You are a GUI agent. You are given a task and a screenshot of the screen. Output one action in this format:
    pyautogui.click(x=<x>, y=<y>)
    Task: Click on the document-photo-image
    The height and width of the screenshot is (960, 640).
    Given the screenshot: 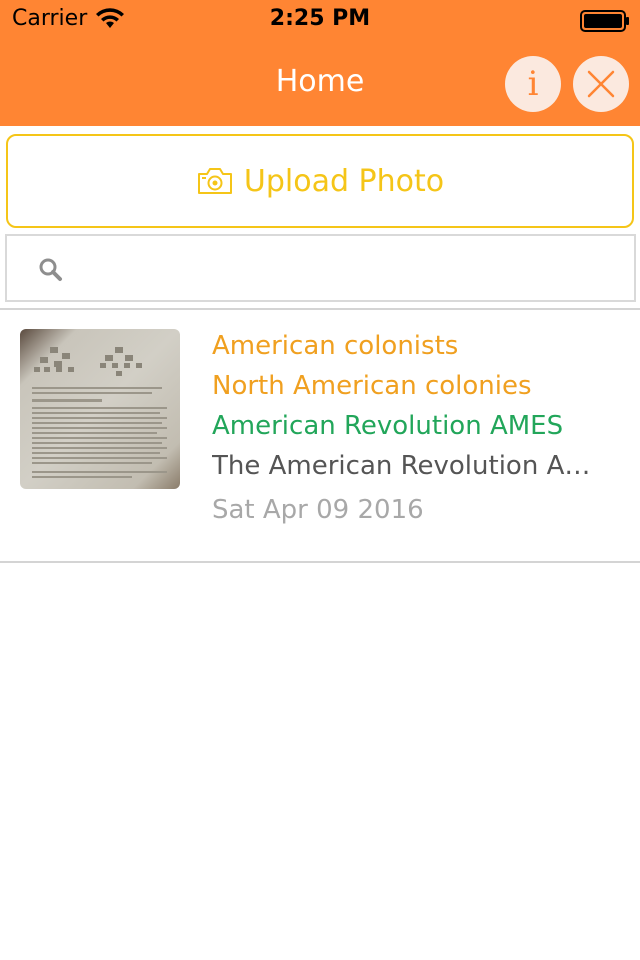 What is the action you would take?
    pyautogui.click(x=99, y=412)
    